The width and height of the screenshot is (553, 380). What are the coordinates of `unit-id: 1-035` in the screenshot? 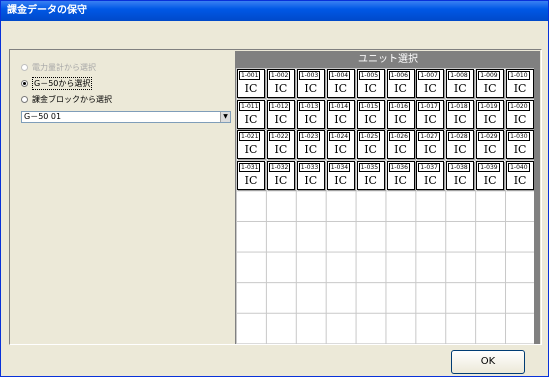 It's located at (369, 167).